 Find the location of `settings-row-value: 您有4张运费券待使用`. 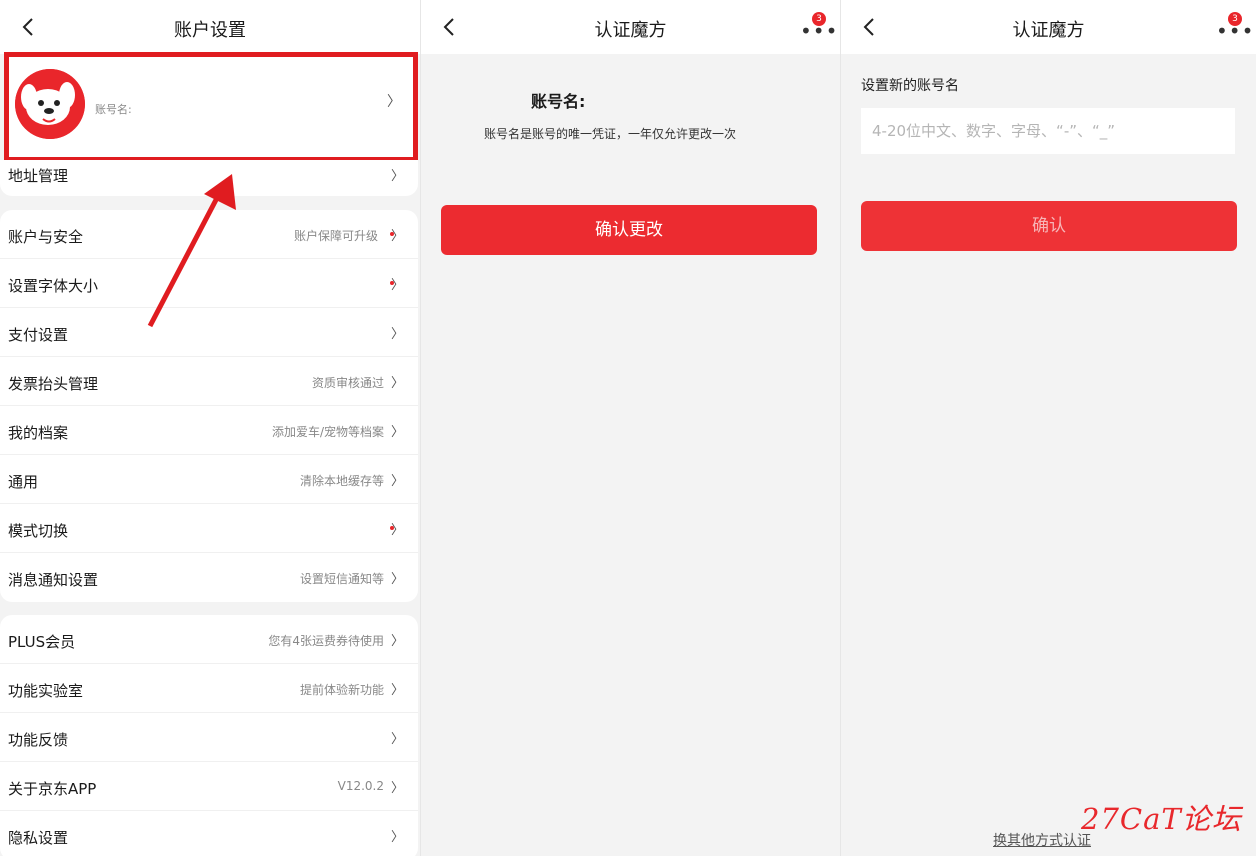

settings-row-value: 您有4张运费券待使用 is located at coordinates (326, 641).